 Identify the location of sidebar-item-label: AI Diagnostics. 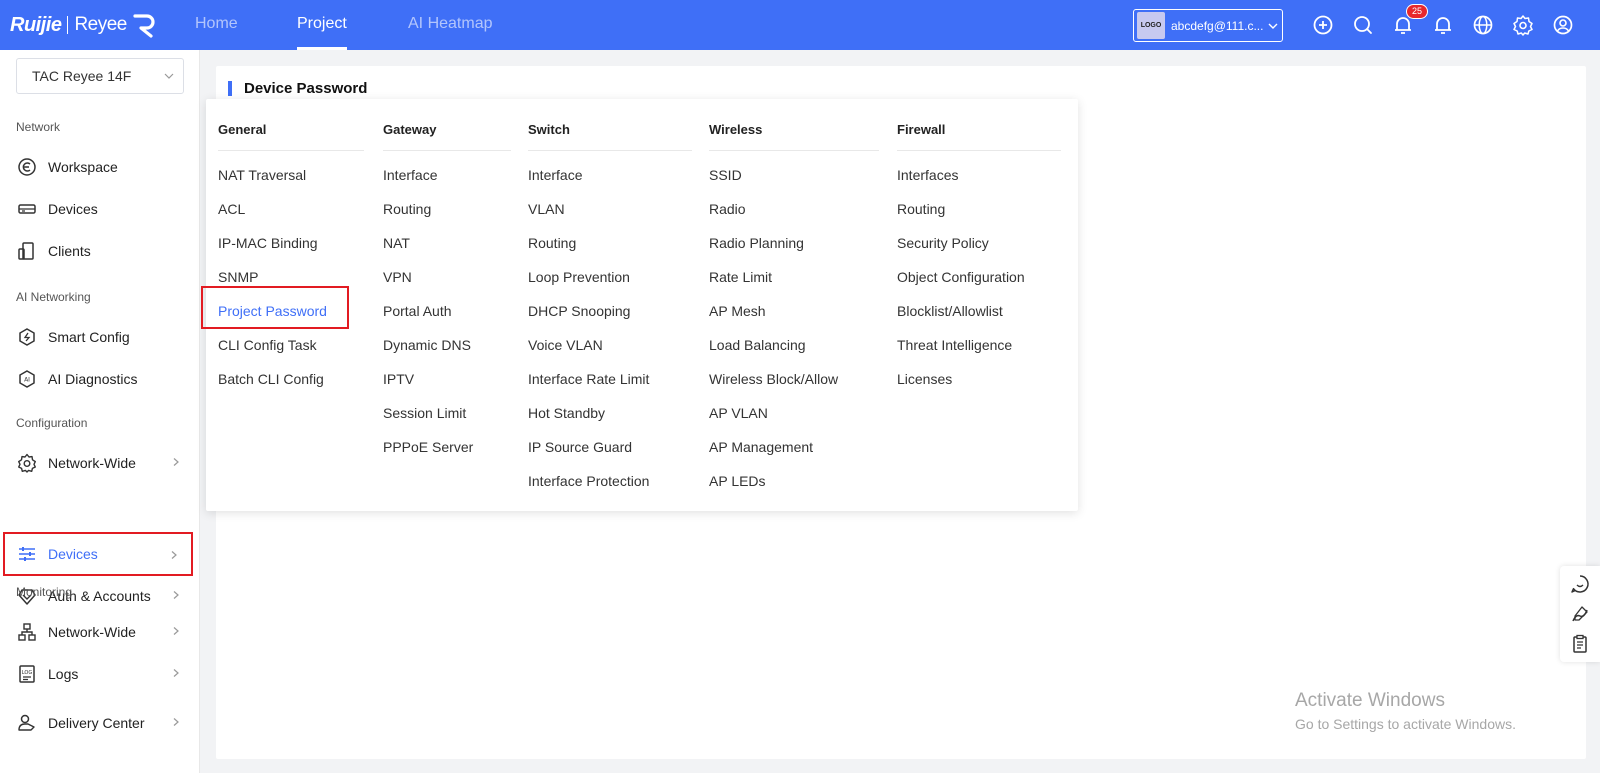
(93, 379).